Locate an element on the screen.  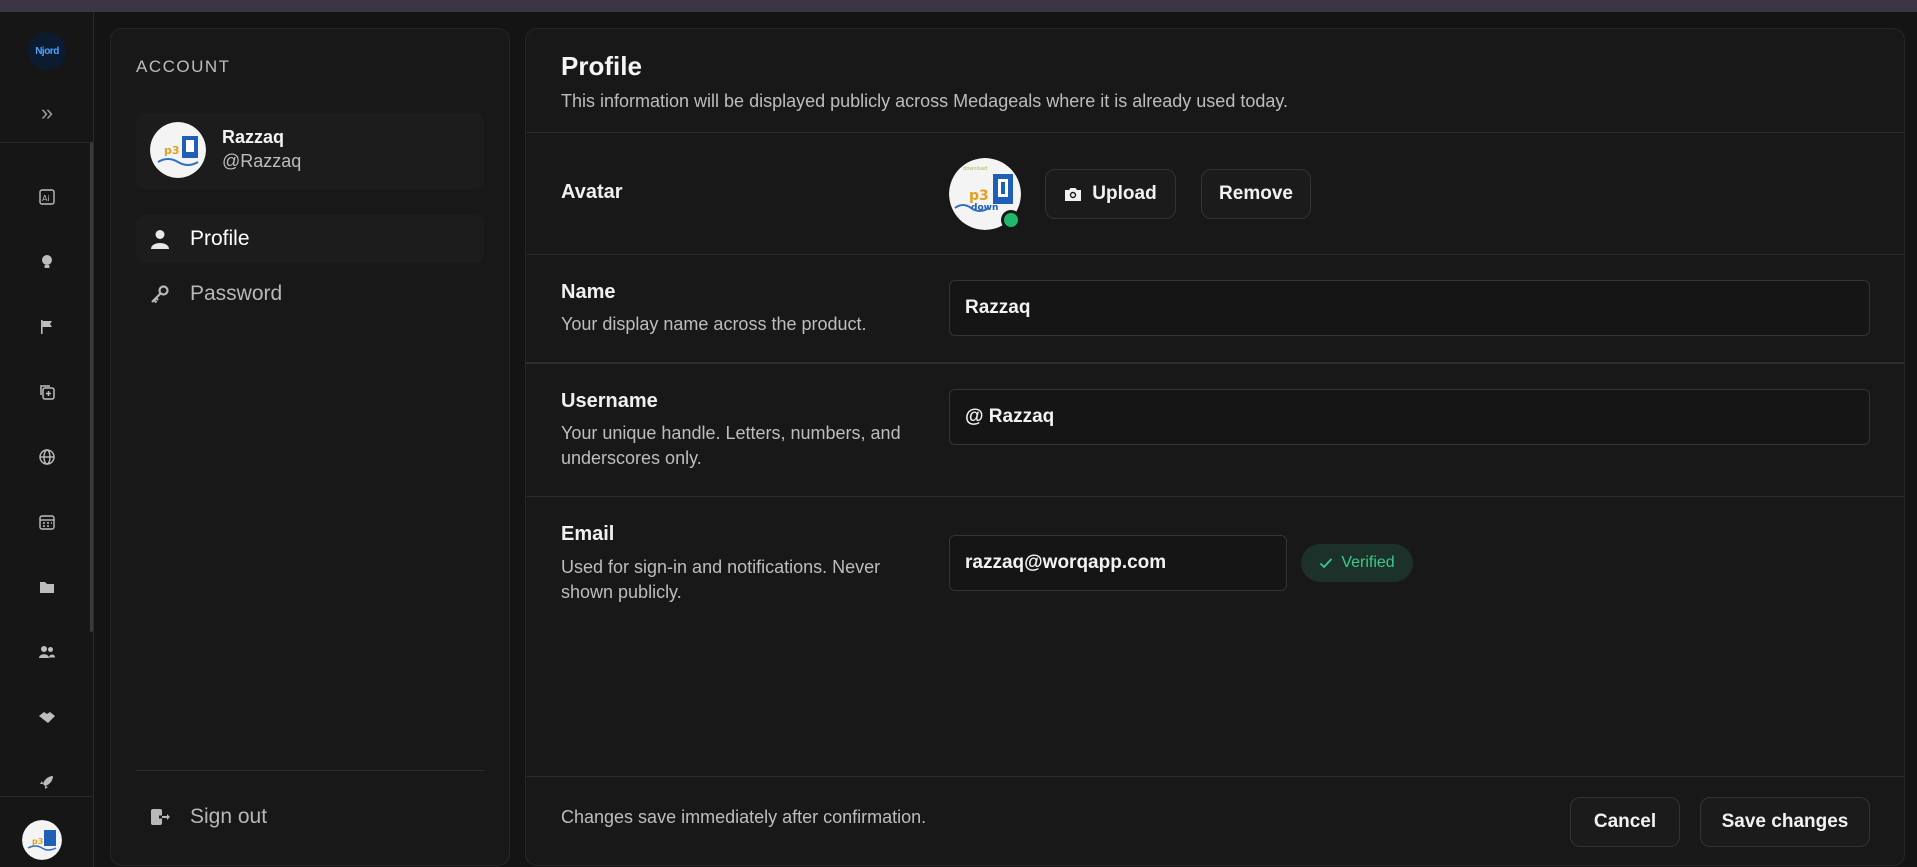
remove-avatar-button: Remove is located at coordinates (1256, 194).